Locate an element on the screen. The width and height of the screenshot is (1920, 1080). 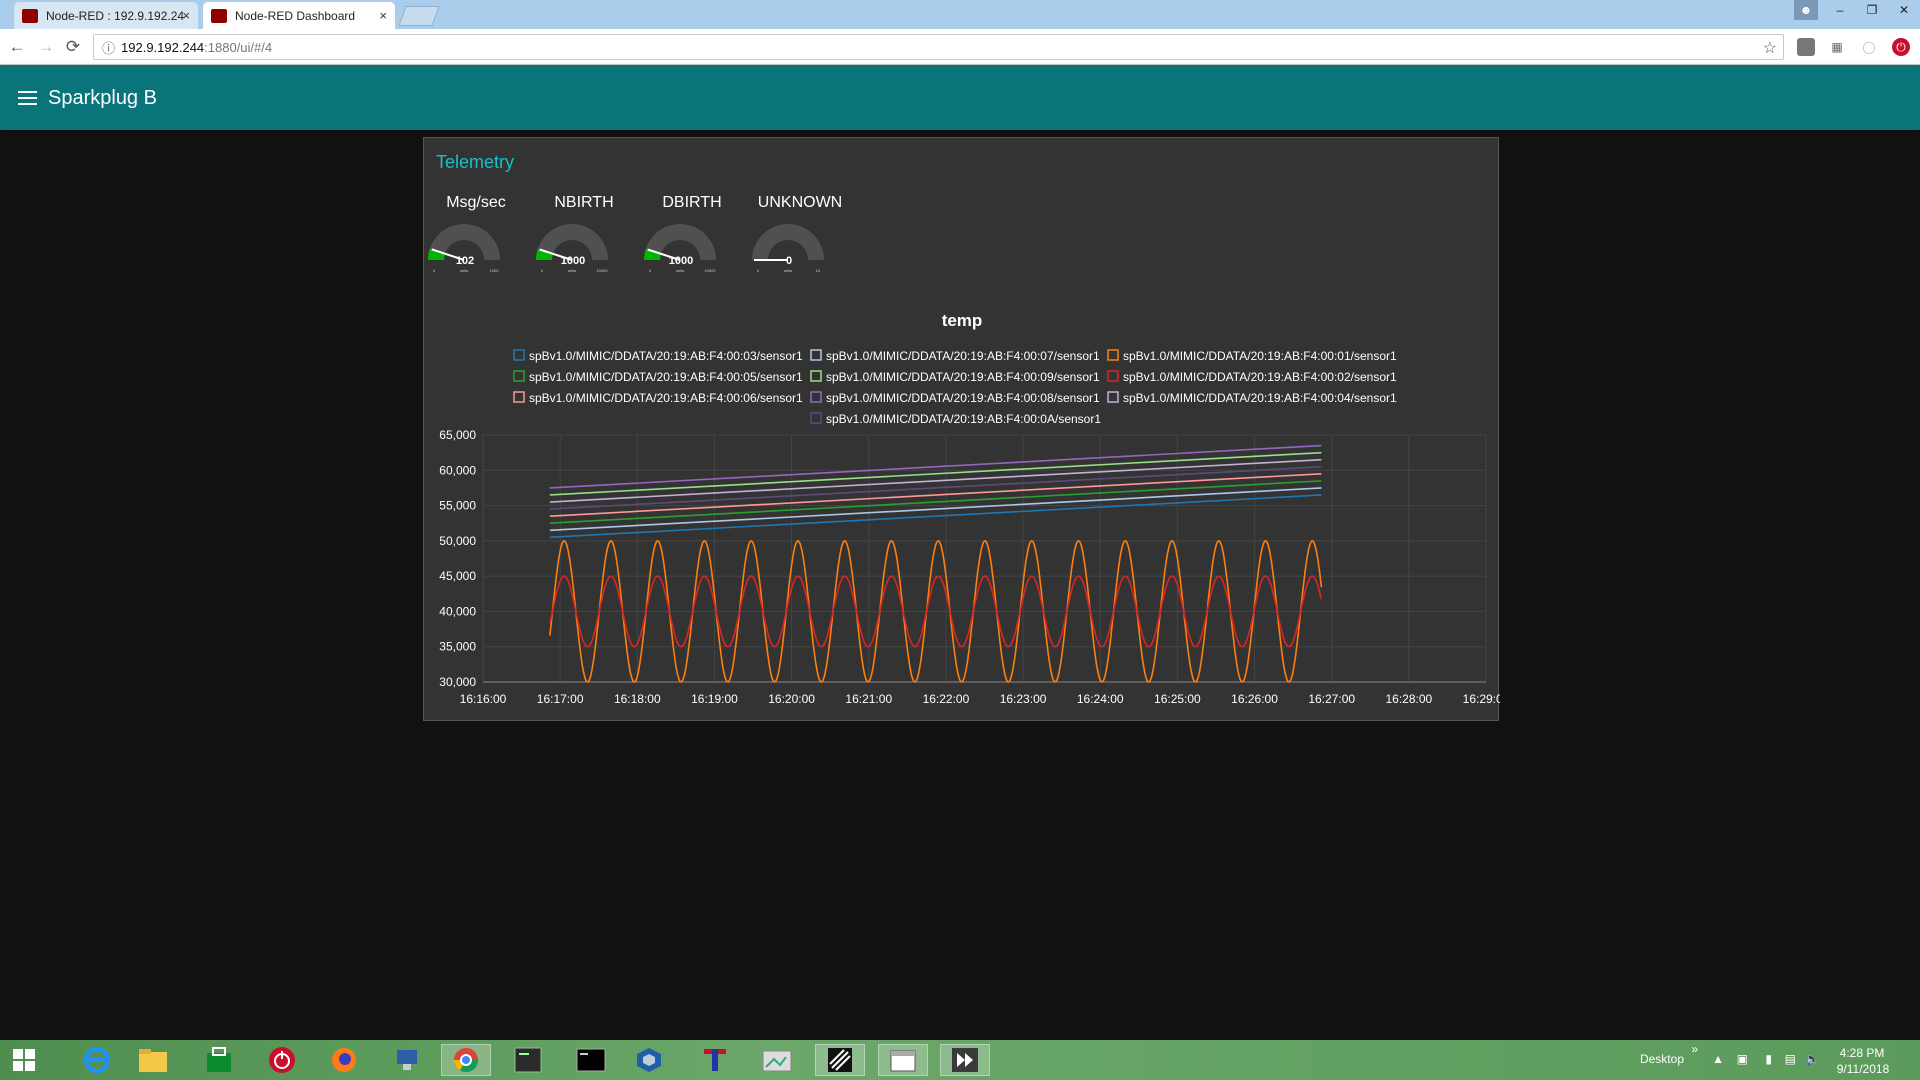
internet-explorer-icon is located at coordinates (97, 1060).